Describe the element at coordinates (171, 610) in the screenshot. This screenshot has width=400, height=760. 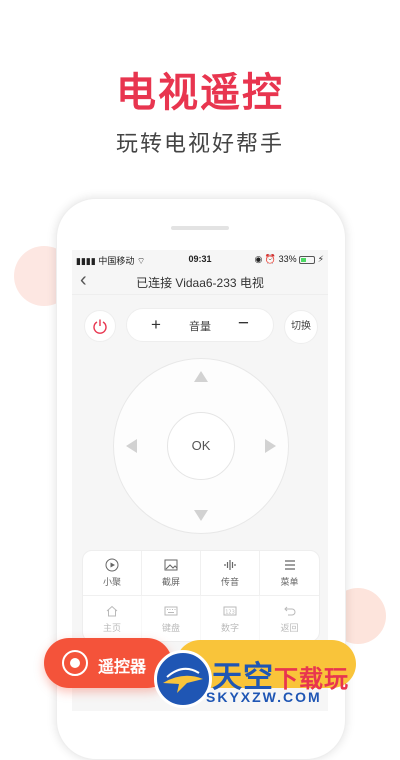
I see `keyboard-icon` at that location.